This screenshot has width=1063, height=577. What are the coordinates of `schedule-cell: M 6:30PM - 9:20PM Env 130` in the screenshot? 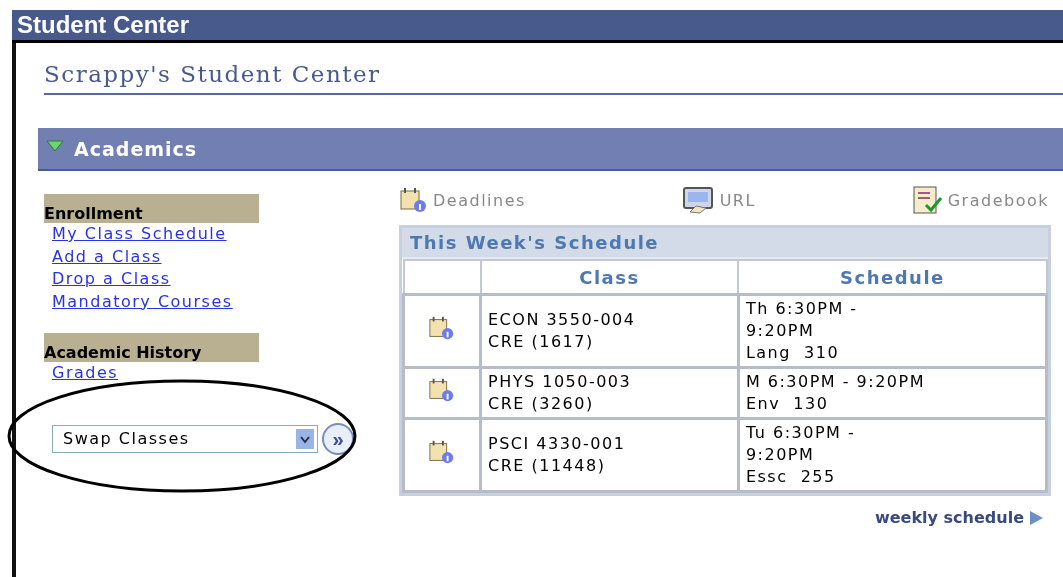 It's located at (892, 393).